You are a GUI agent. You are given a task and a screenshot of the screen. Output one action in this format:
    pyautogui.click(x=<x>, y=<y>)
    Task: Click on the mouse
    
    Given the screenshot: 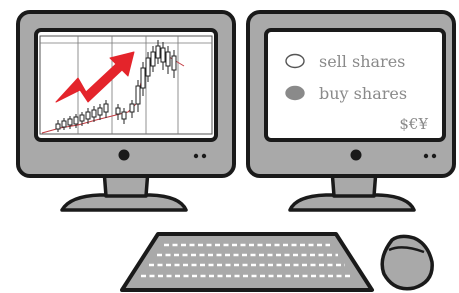 What is the action you would take?
    pyautogui.click(x=407, y=262)
    